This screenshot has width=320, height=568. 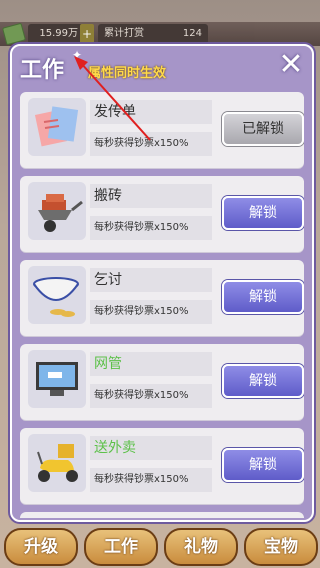 I want to click on bowl-icon, so click(x=57, y=295).